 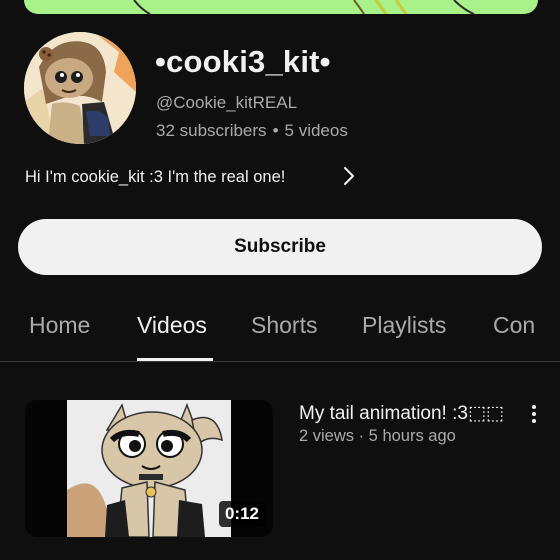 I want to click on video-thumbnail: 0:12, so click(x=149, y=468).